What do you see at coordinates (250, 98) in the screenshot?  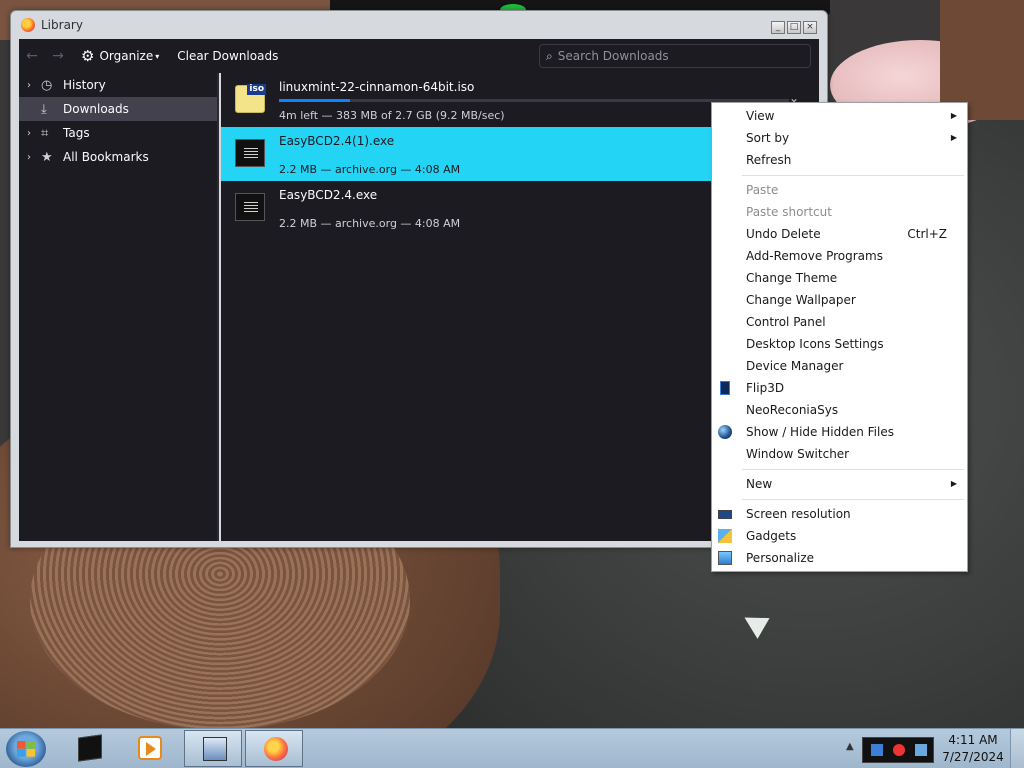 I see `iso-file-icon: iso` at bounding box center [250, 98].